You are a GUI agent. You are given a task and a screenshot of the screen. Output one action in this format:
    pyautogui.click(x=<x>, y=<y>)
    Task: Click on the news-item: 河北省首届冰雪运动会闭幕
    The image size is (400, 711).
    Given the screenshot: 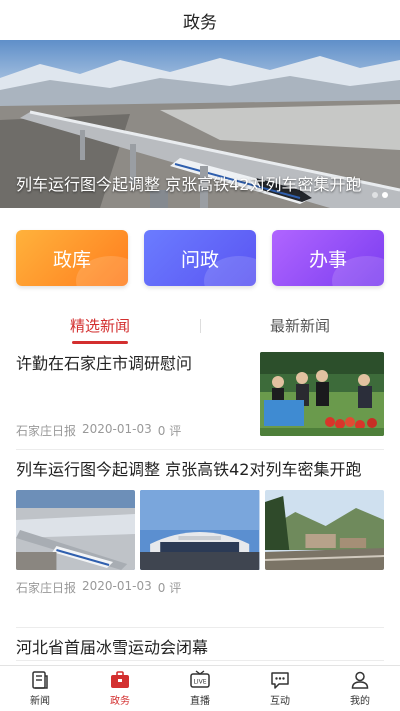 What is the action you would take?
    pyautogui.click(x=200, y=644)
    